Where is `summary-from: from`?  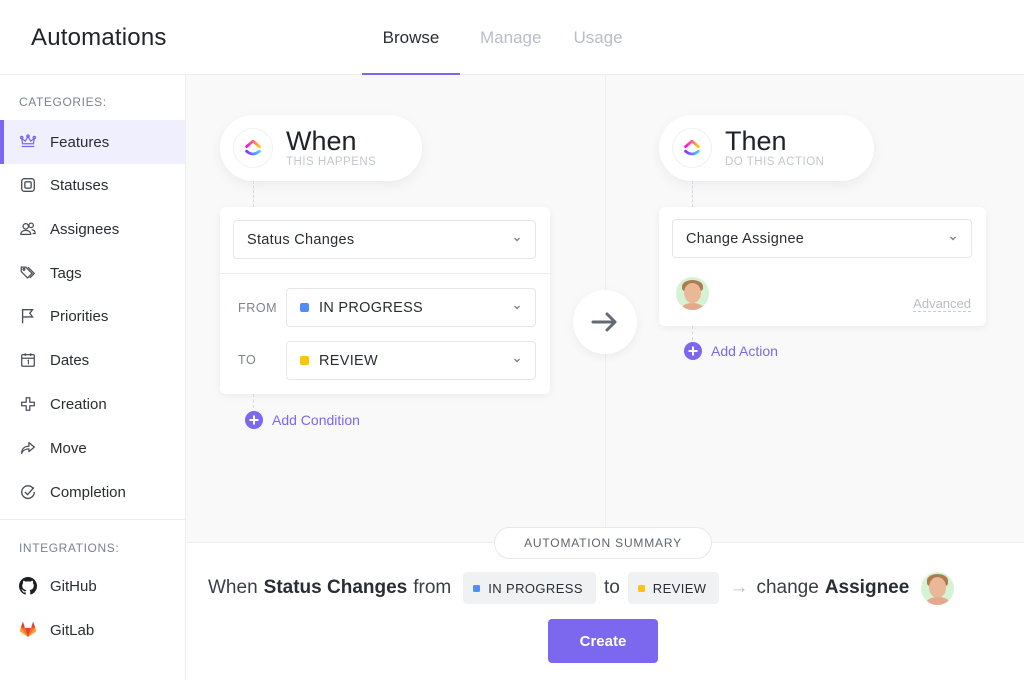
summary-from: from is located at coordinates (432, 587).